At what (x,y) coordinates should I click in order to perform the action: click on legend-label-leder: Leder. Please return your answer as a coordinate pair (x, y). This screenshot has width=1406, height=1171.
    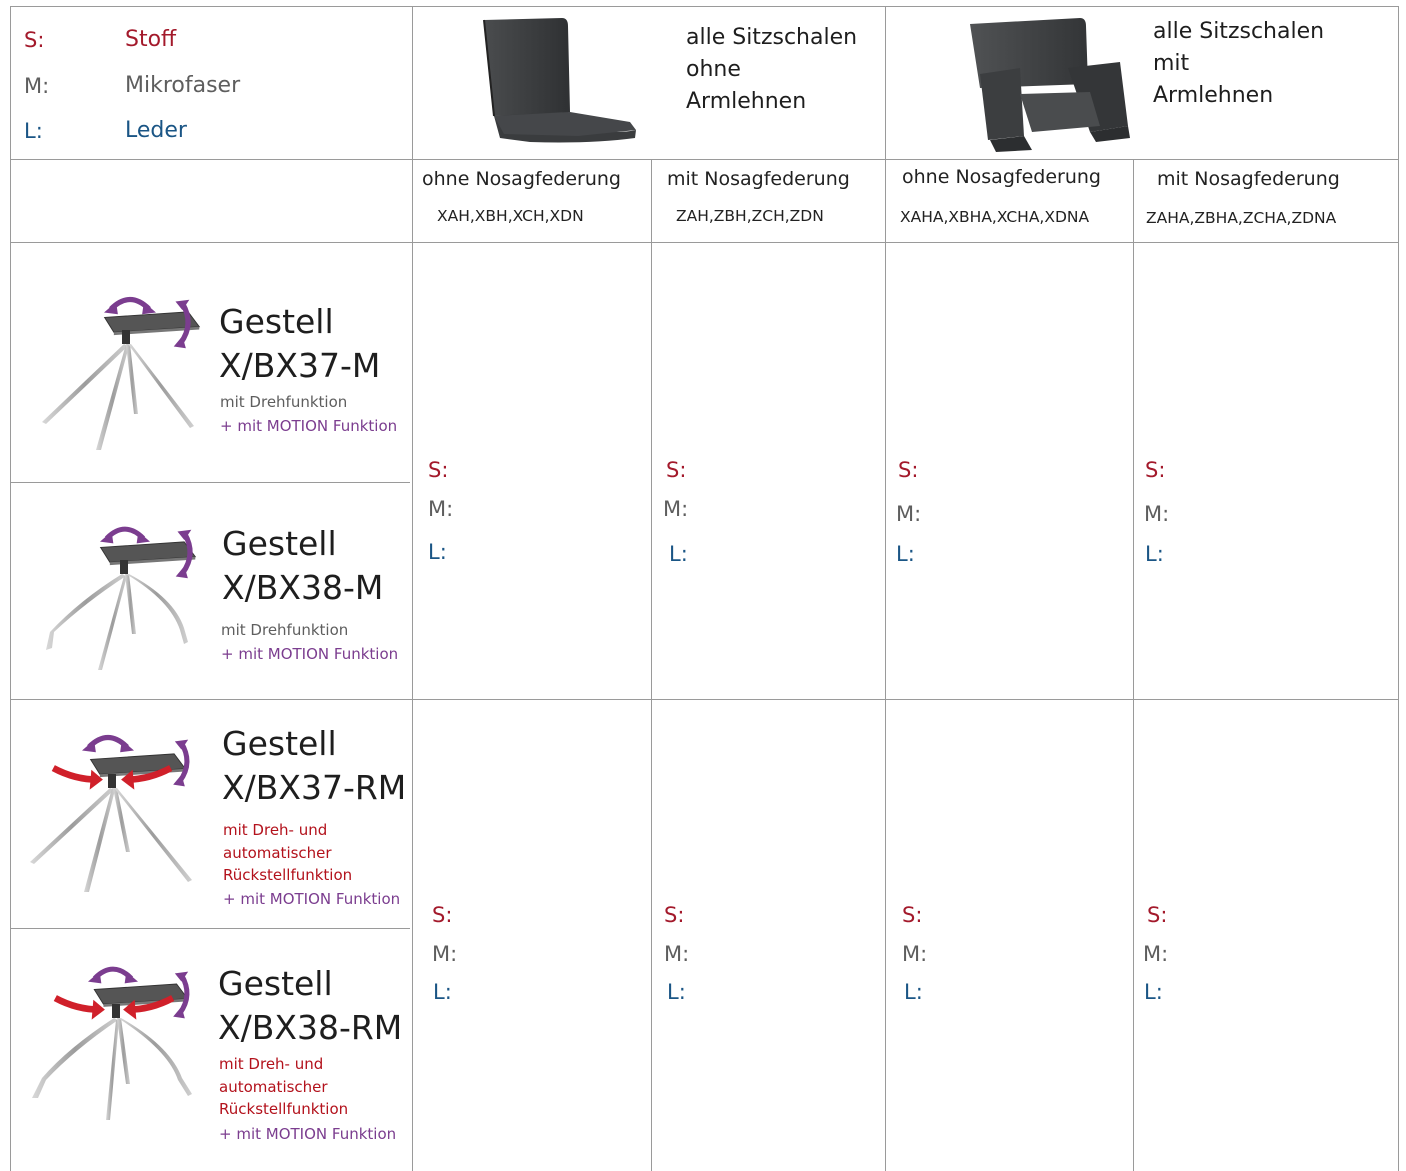
    Looking at the image, I should click on (156, 130).